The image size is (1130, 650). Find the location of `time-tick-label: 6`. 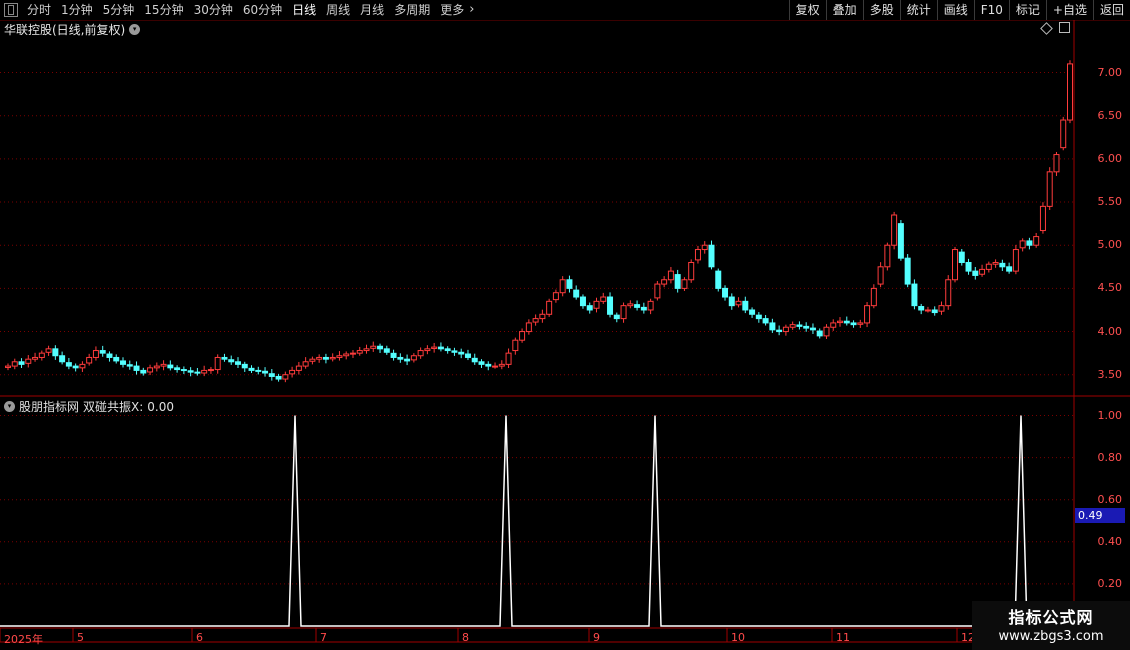

time-tick-label: 6 is located at coordinates (199, 637).